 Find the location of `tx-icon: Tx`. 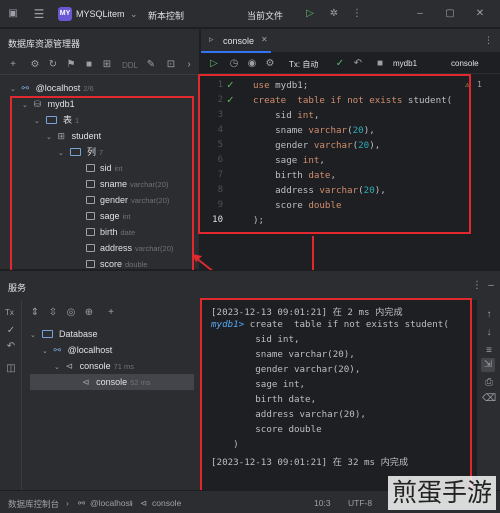

tx-icon: Tx is located at coordinates (9, 312).